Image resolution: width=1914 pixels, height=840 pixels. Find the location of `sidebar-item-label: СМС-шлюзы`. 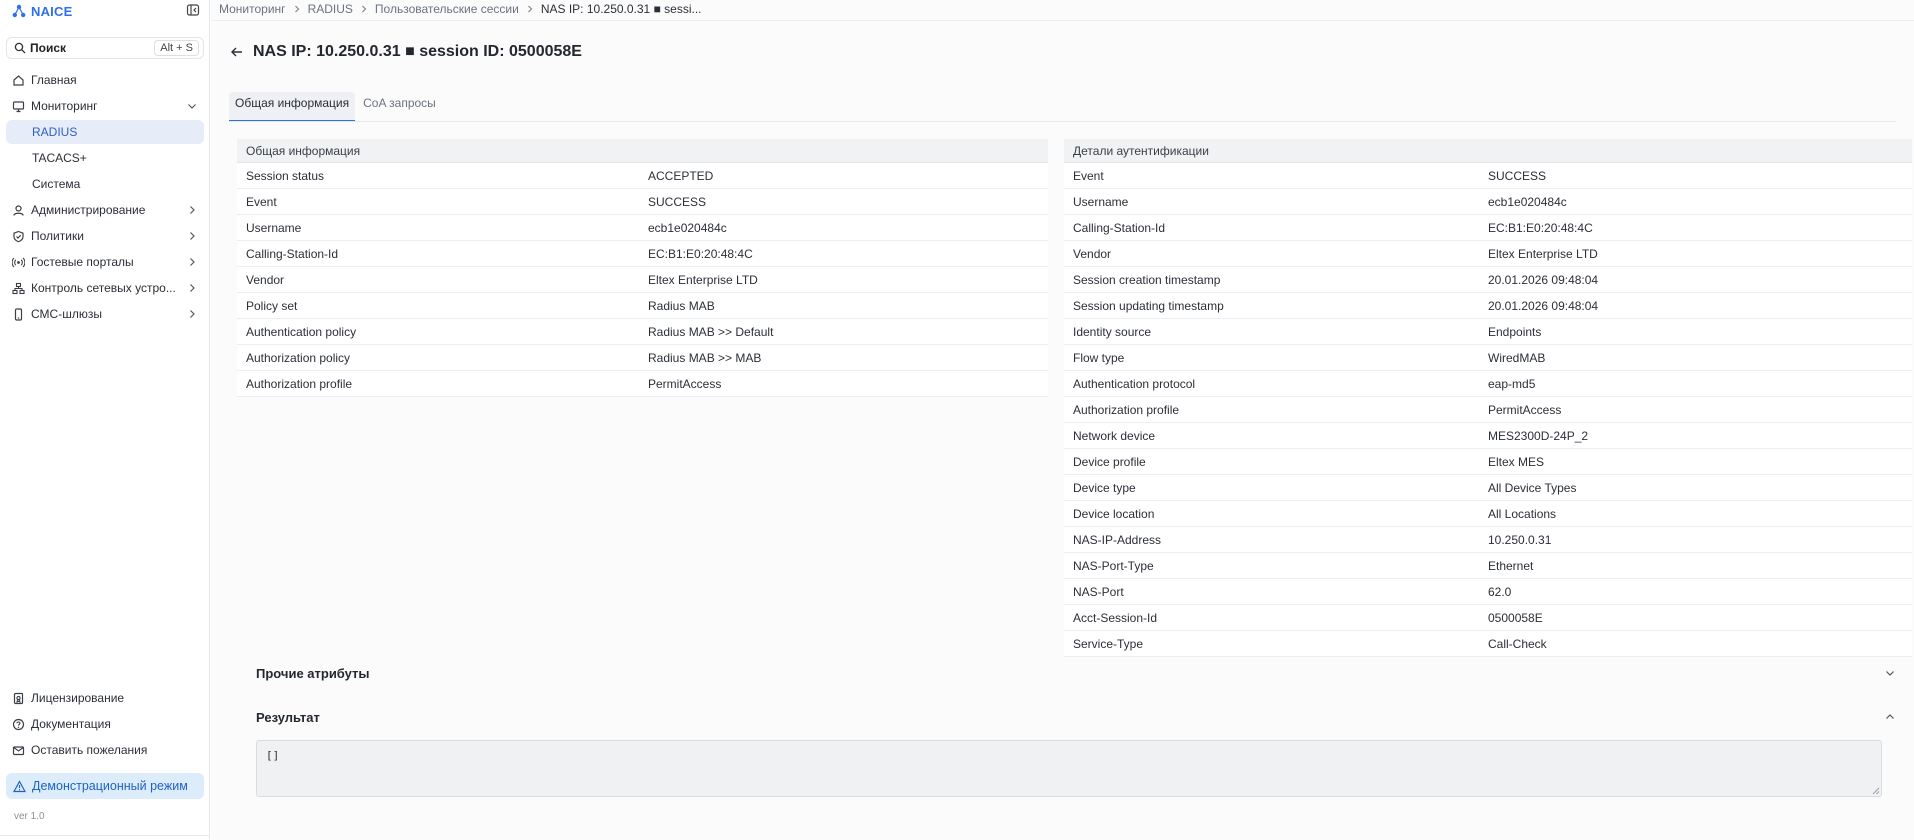

sidebar-item-label: СМС-шлюзы is located at coordinates (66, 314).